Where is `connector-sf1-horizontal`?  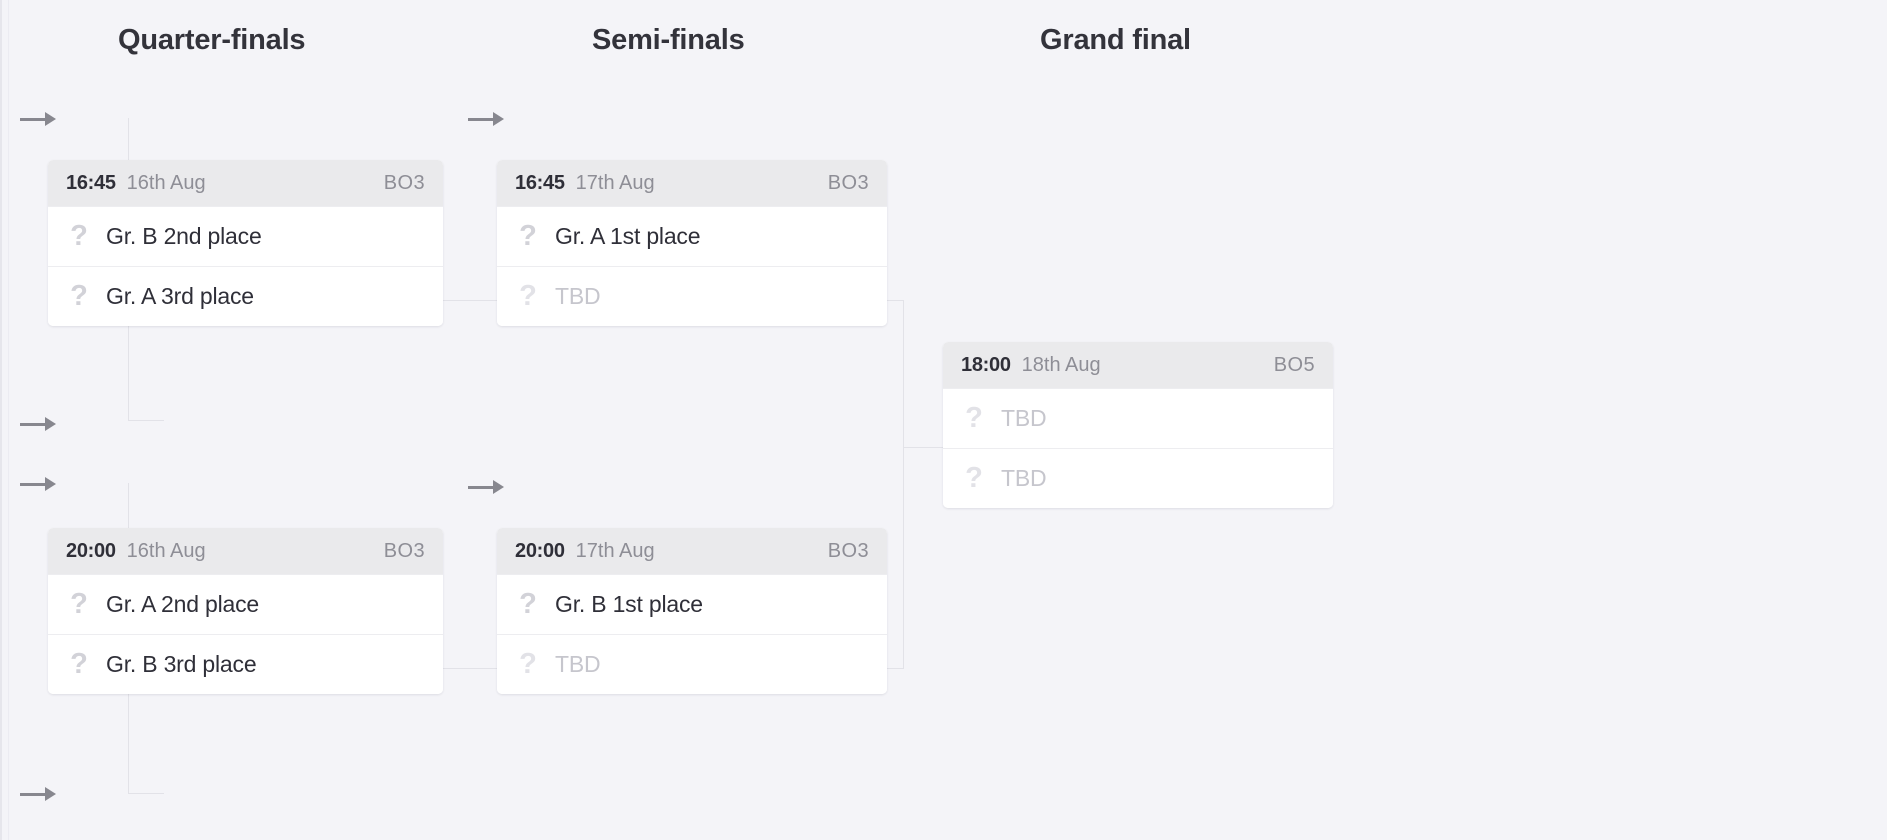 connector-sf1-horizontal is located at coordinates (895, 300).